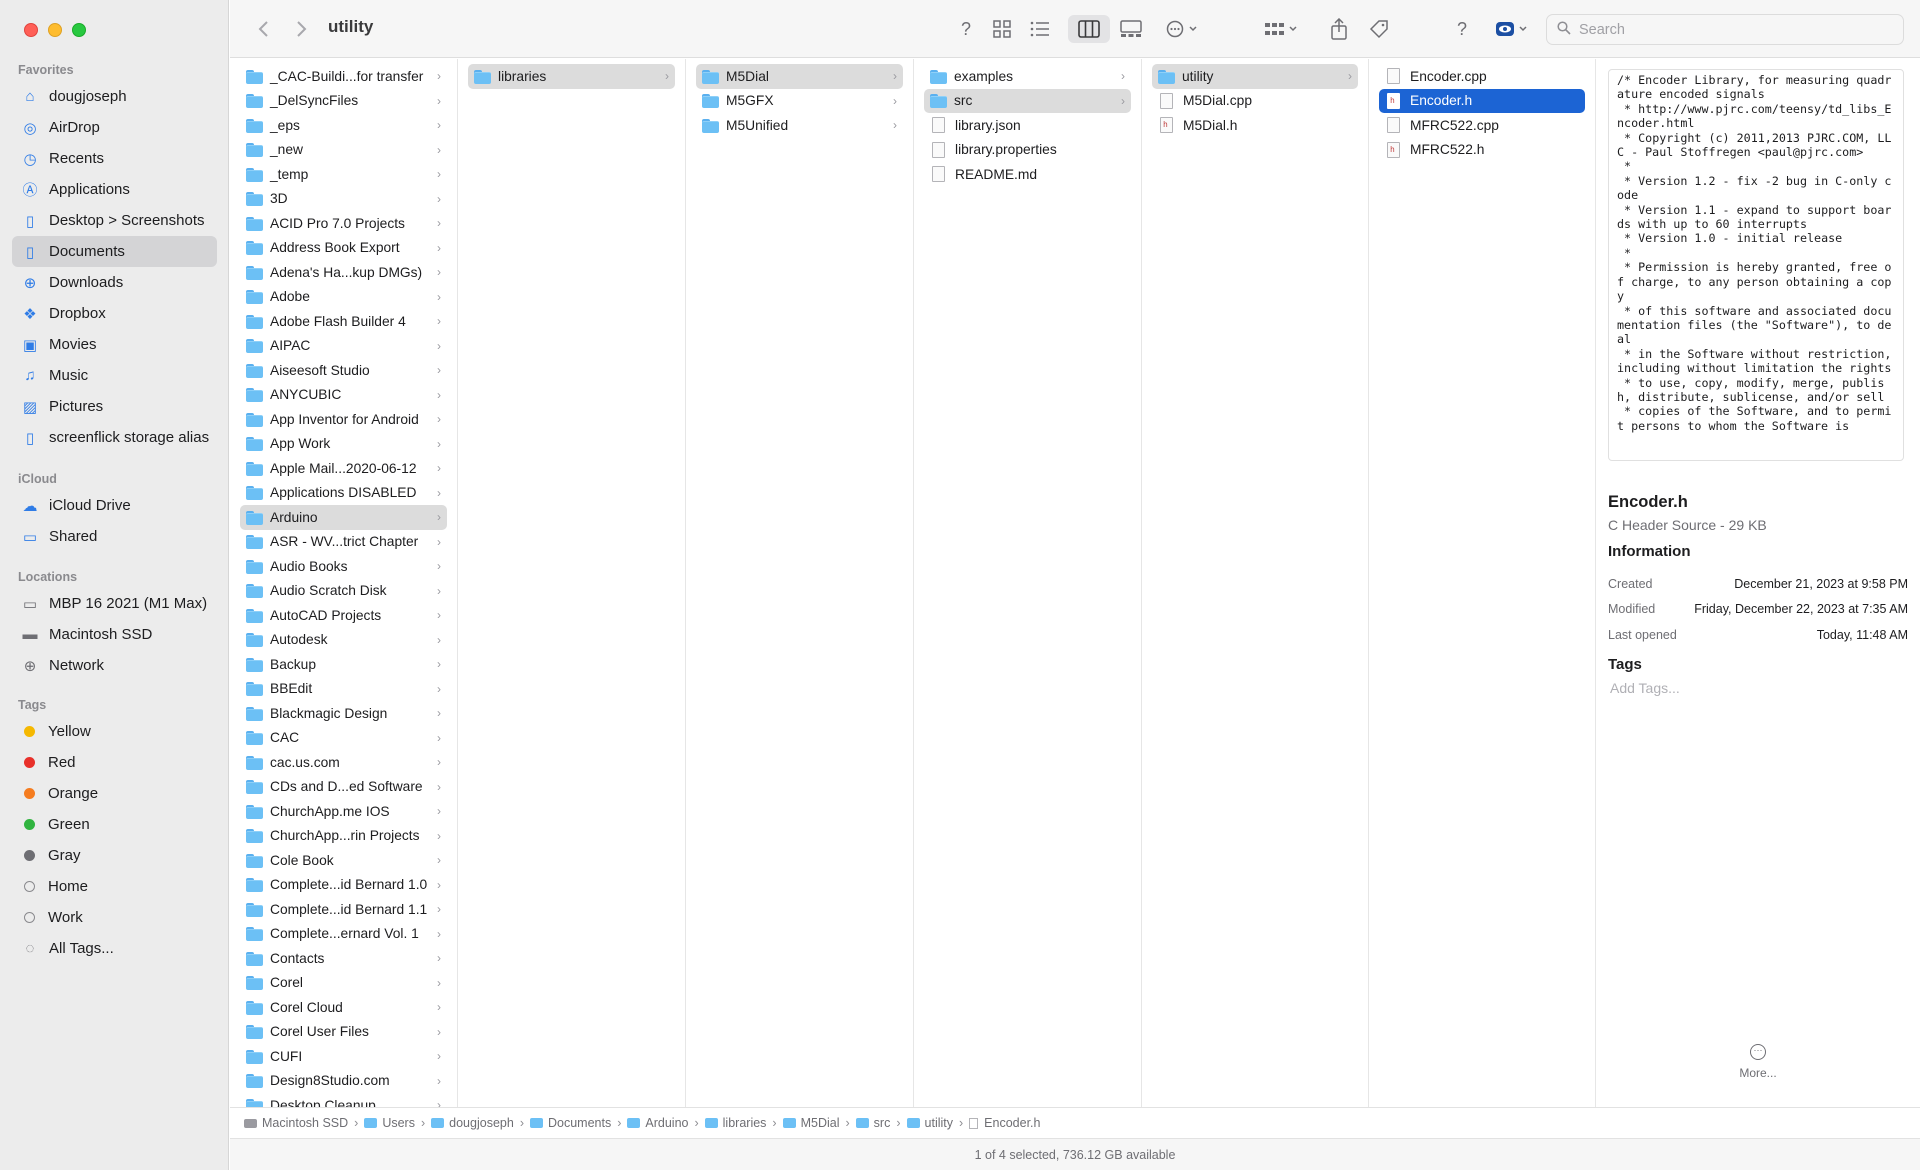 Image resolution: width=1920 pixels, height=1170 pixels. Describe the element at coordinates (343, 223) in the screenshot. I see `folder-row: ACID Pro 7.0 Projects ›` at that location.